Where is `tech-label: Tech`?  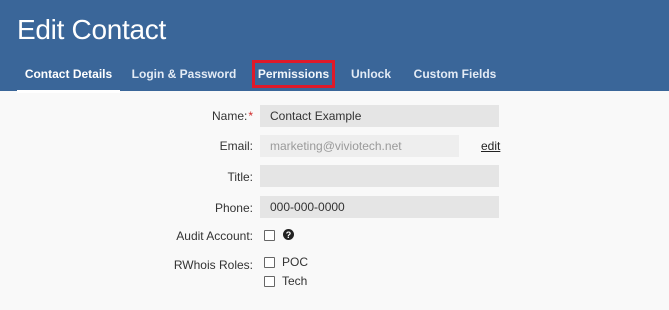 tech-label: Tech is located at coordinates (295, 281).